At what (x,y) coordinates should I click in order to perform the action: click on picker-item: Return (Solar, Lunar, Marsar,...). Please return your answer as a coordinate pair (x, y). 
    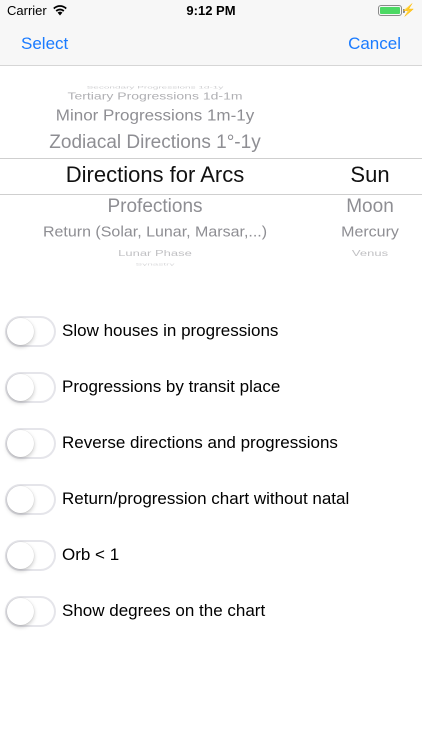
    Looking at the image, I should click on (155, 234).